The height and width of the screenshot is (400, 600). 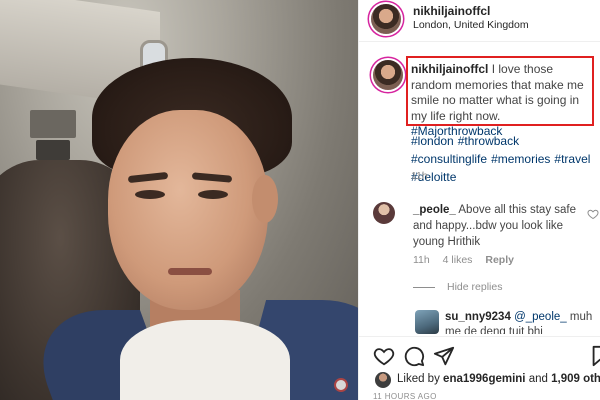 What do you see at coordinates (593, 215) in the screenshot?
I see `comment-like-heart-icon` at bounding box center [593, 215].